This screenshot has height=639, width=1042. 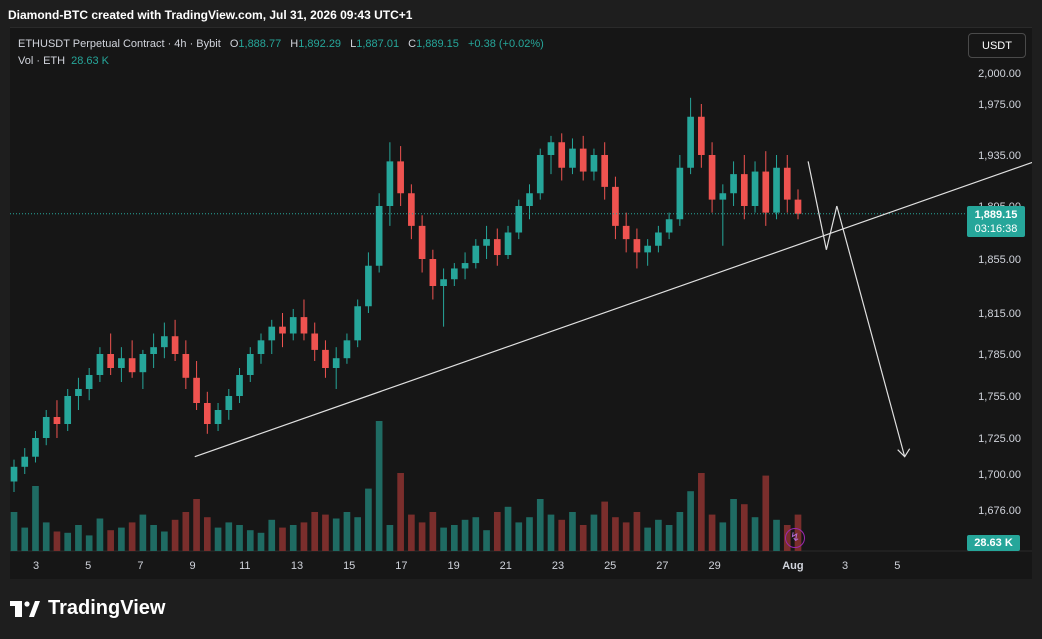 I want to click on price-tick-label: 1,725.00, so click(x=999, y=439).